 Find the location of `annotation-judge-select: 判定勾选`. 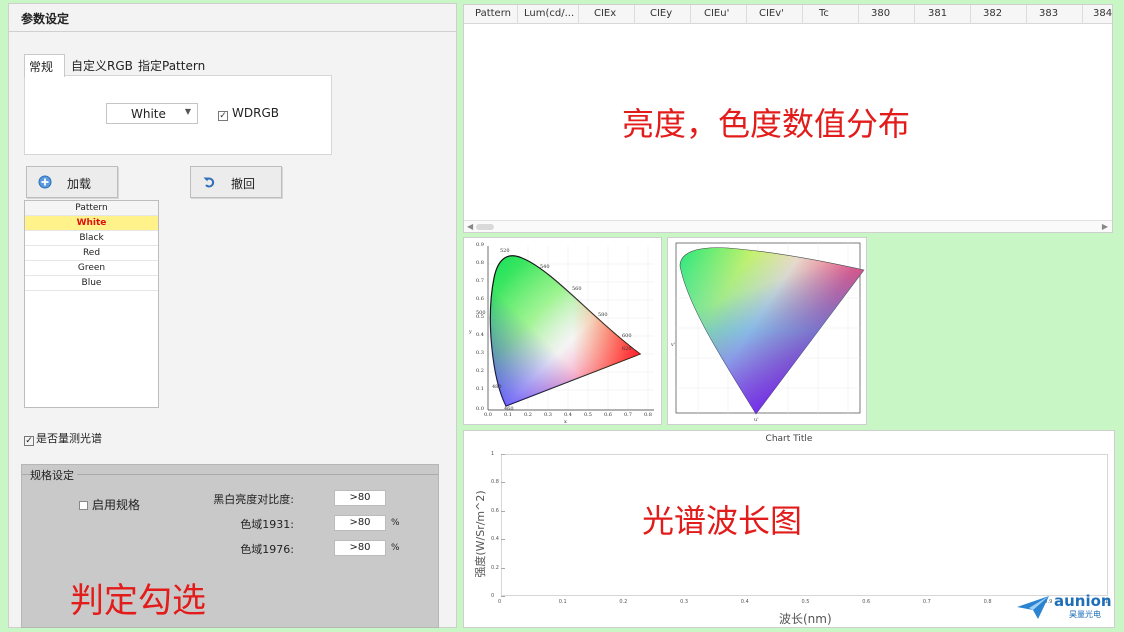

annotation-judge-select: 判定勾选 is located at coordinates (138, 601).